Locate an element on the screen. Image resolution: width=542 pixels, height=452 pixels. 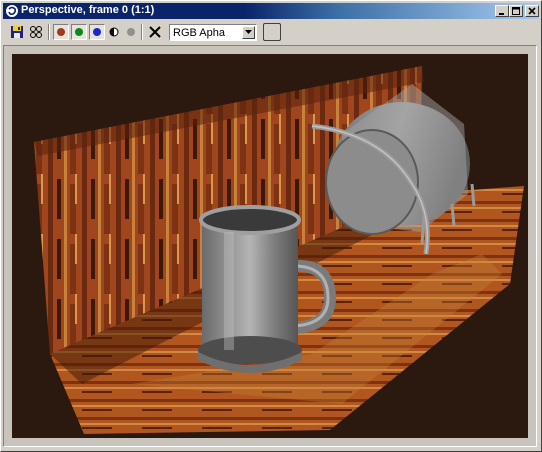
dropdown-button is located at coordinates (248, 32).